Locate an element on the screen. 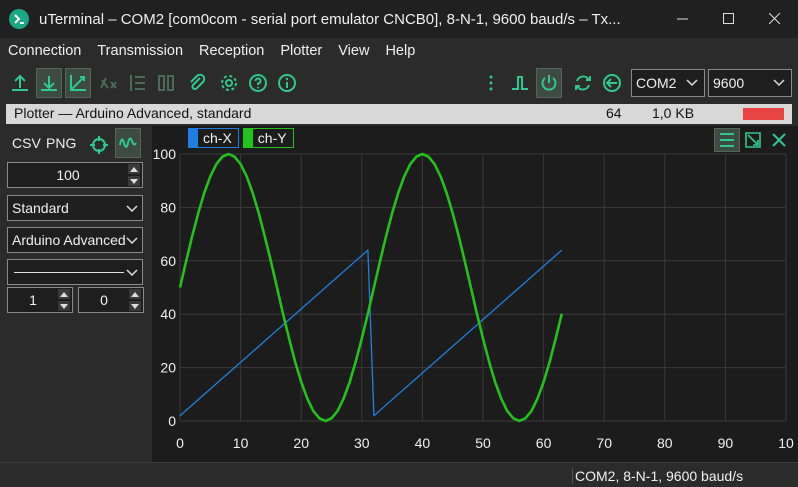 The height and width of the screenshot is (487, 798). x-tick-label: 60 is located at coordinates (544, 443).